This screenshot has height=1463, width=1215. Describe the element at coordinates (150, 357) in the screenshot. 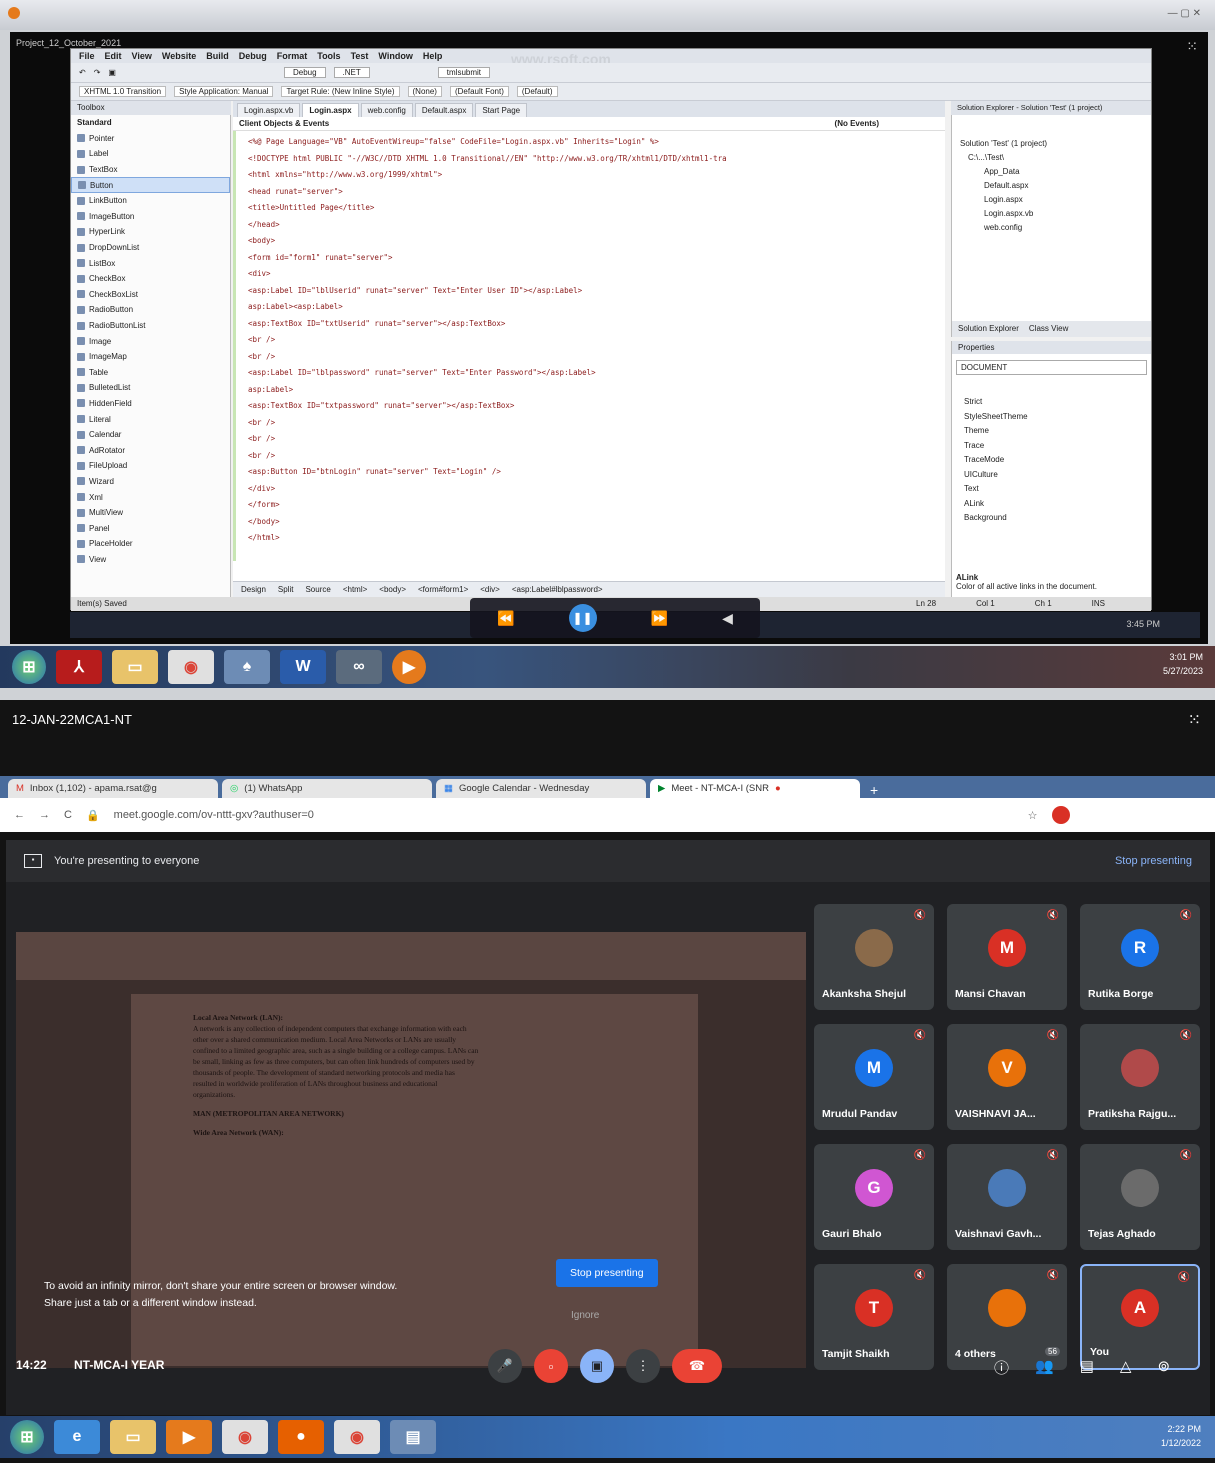

I see `toolbox-item: ImageMap` at that location.